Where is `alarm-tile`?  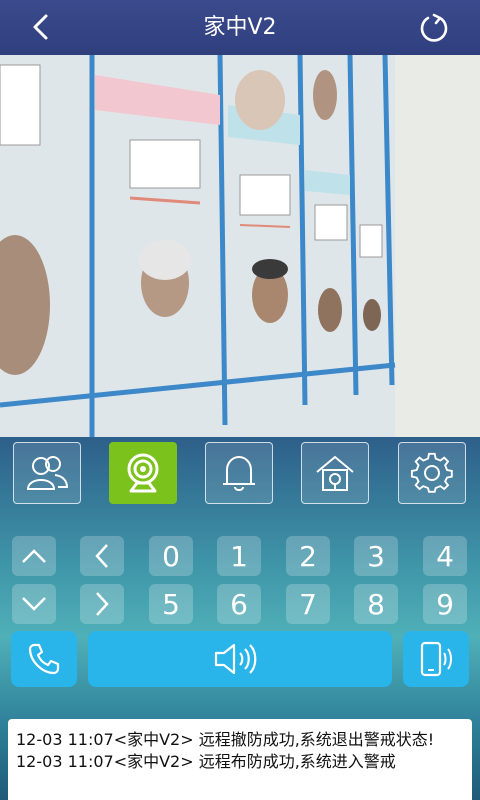
alarm-tile is located at coordinates (239, 473).